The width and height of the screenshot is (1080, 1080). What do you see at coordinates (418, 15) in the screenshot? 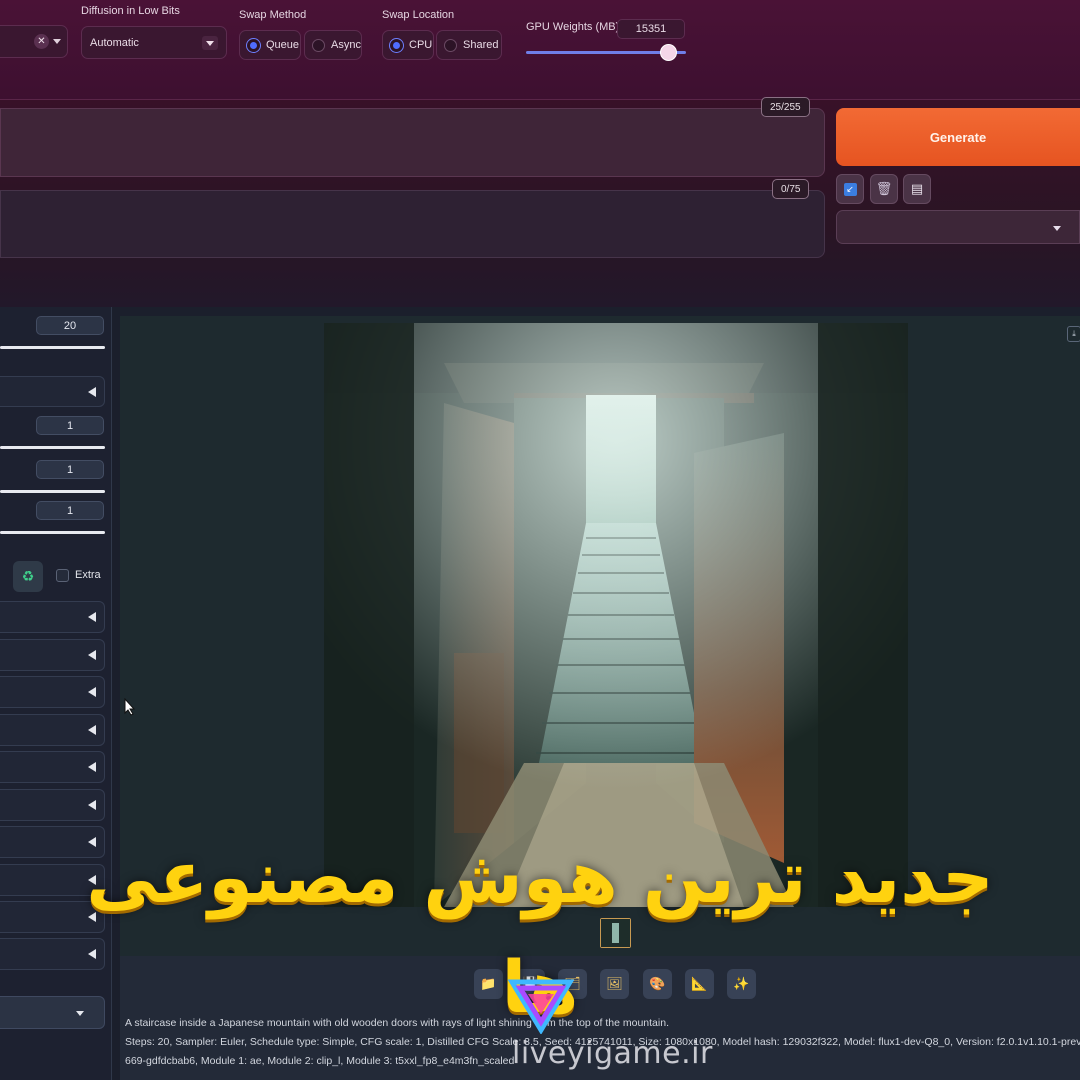
I see `swap-location-label: Swap Location` at bounding box center [418, 15].